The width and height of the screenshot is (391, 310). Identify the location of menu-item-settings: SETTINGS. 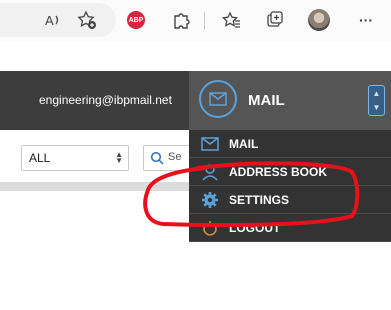
(290, 200).